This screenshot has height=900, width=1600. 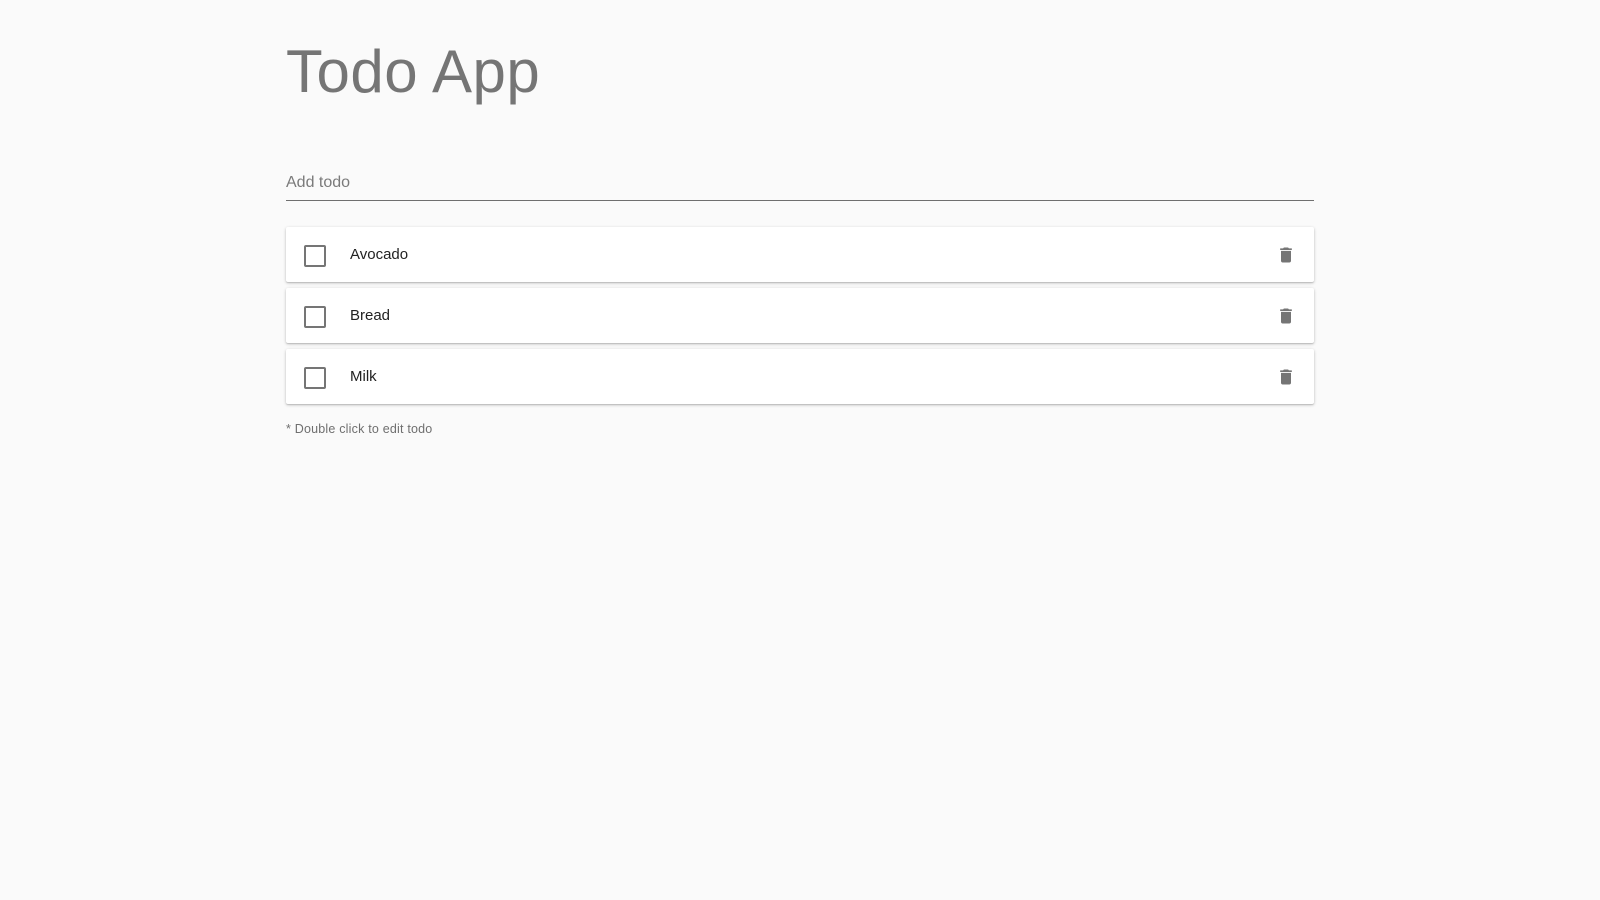 I want to click on todo-item: Bread, so click(x=800, y=315).